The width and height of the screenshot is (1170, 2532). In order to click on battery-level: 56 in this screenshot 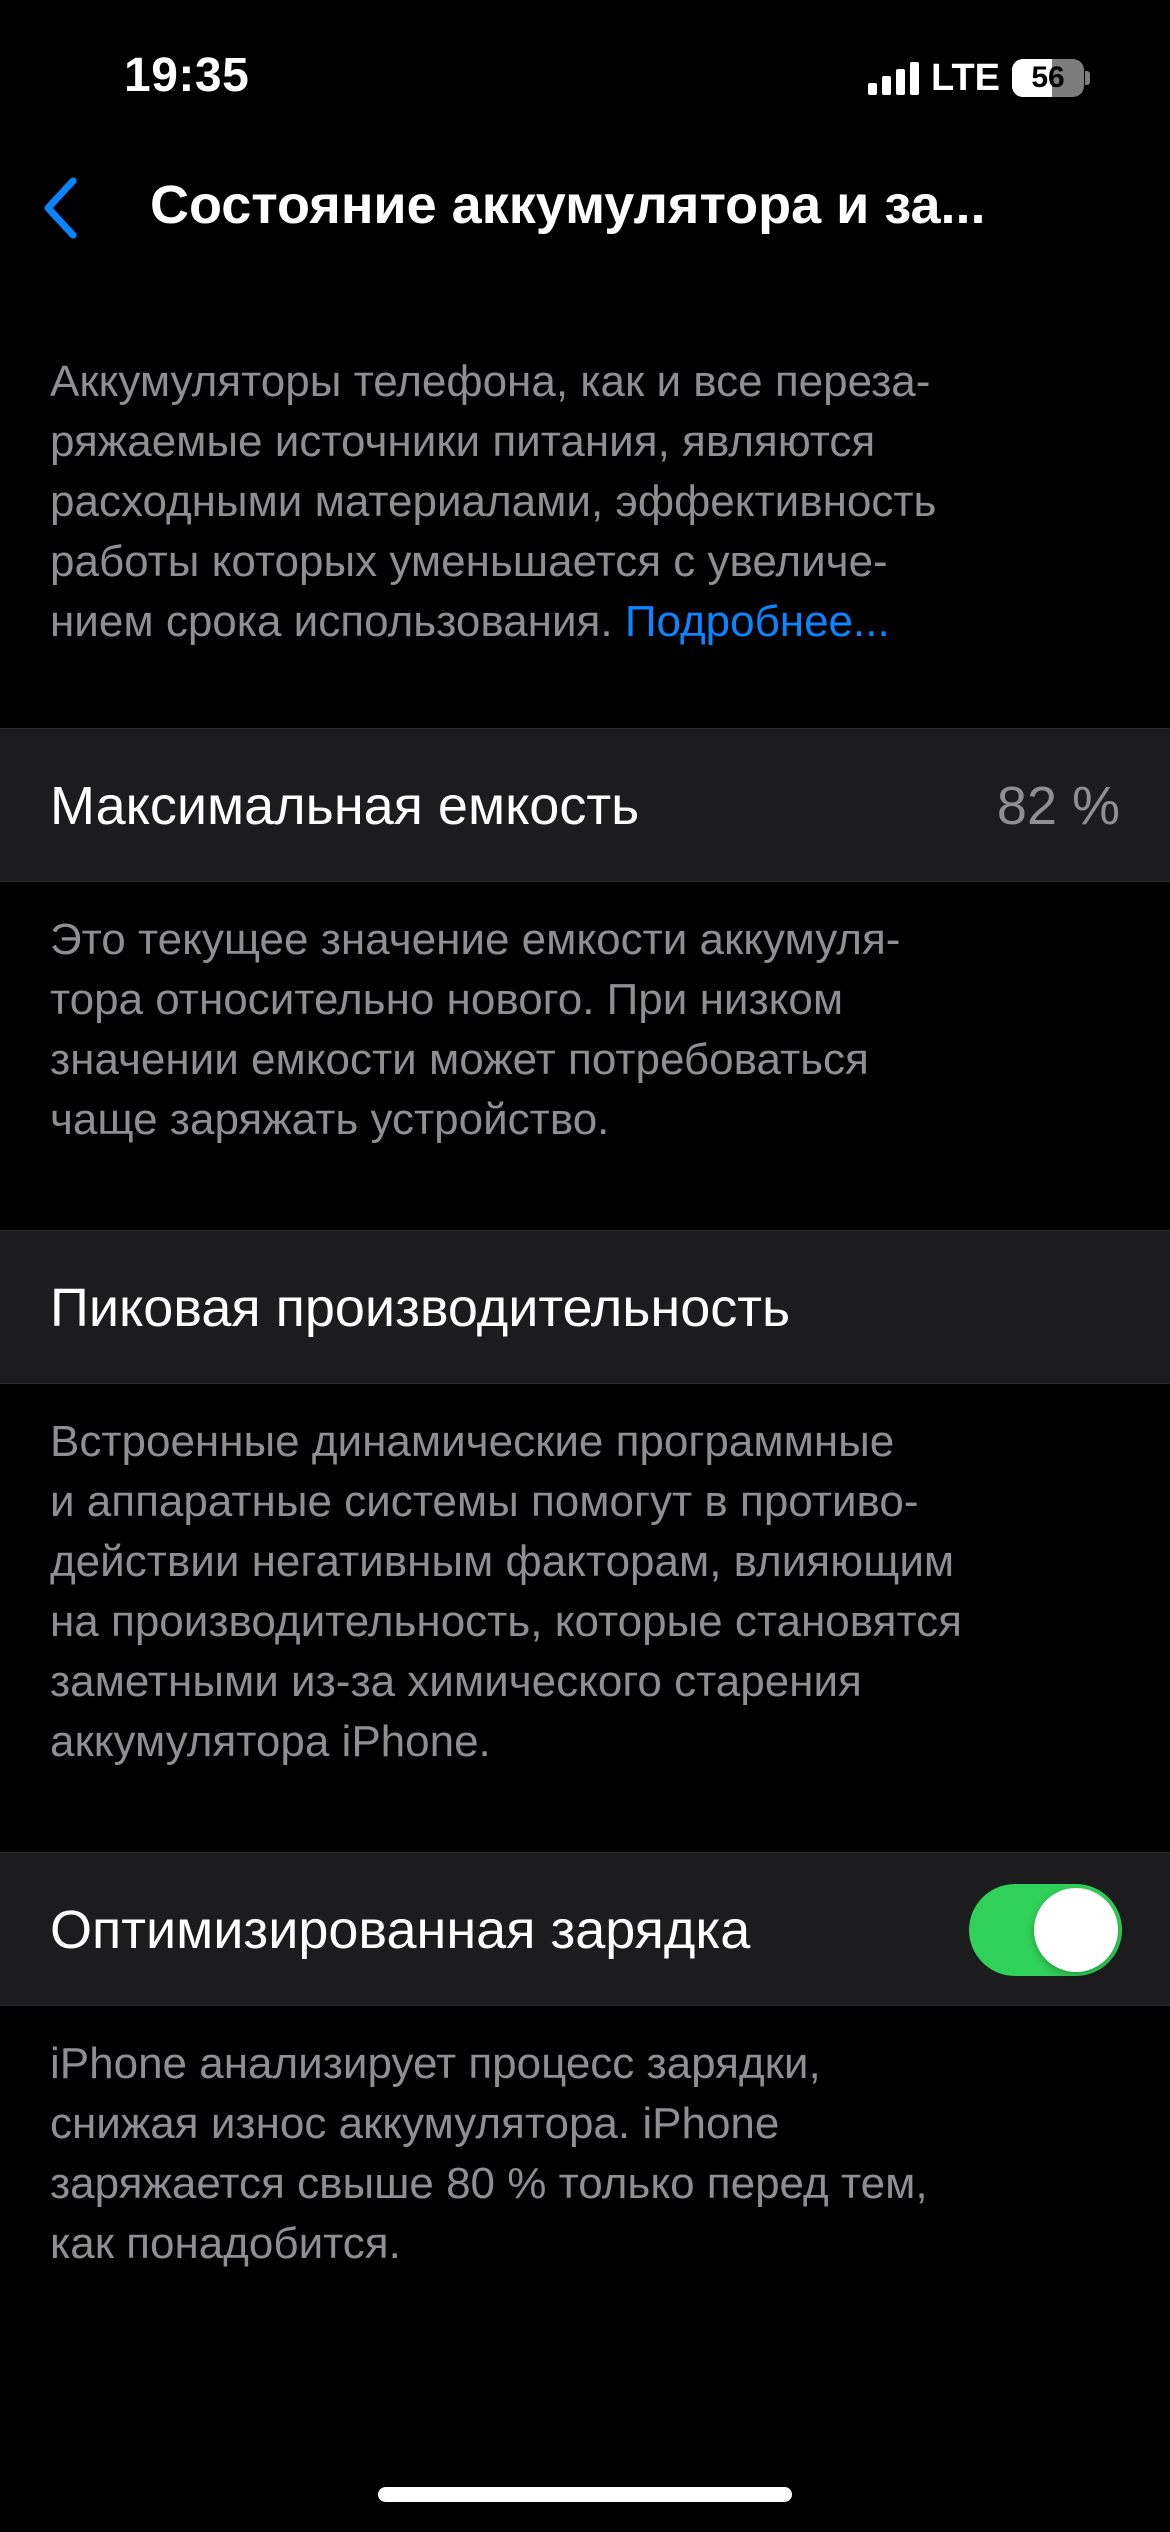, I will do `click(1048, 77)`.